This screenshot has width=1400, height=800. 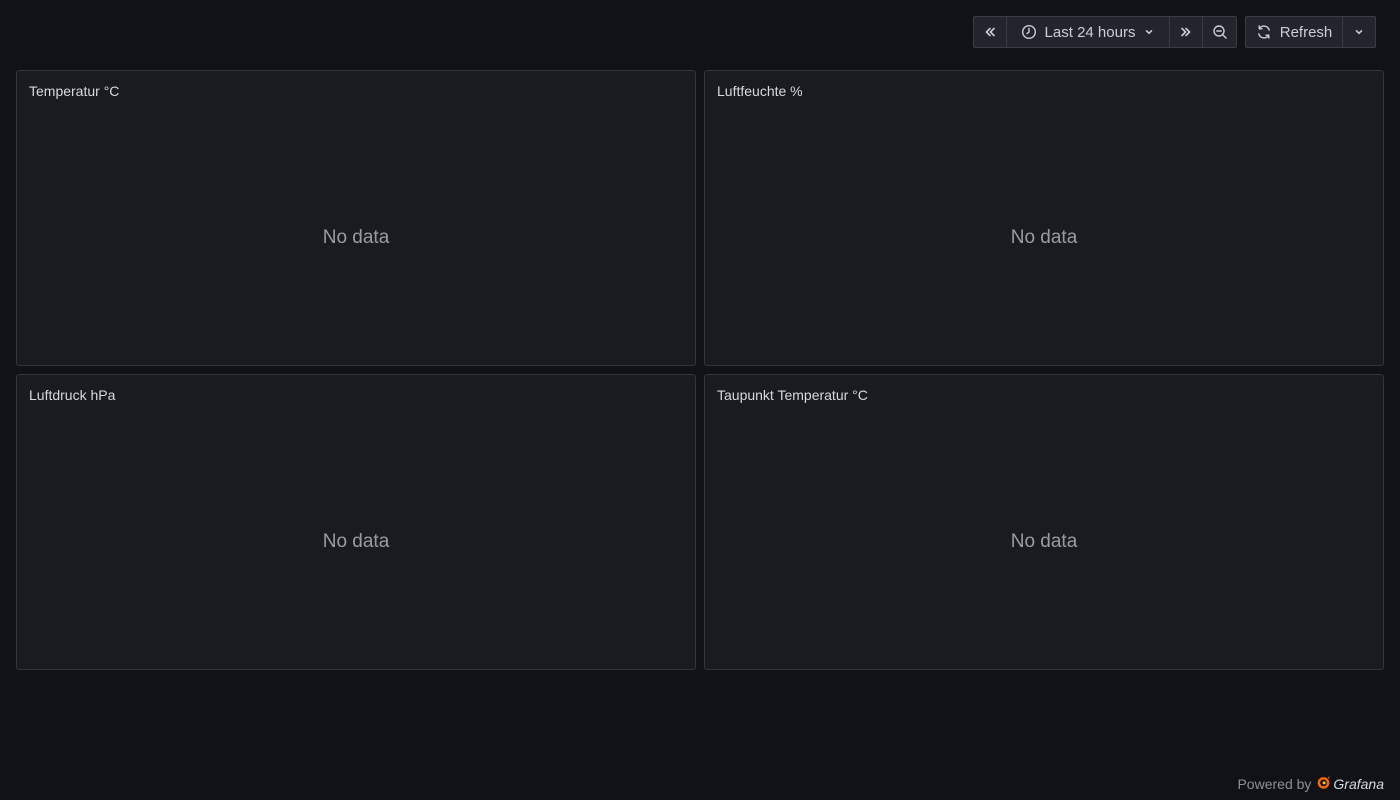 I want to click on zoom-out-button, so click(x=1219, y=32).